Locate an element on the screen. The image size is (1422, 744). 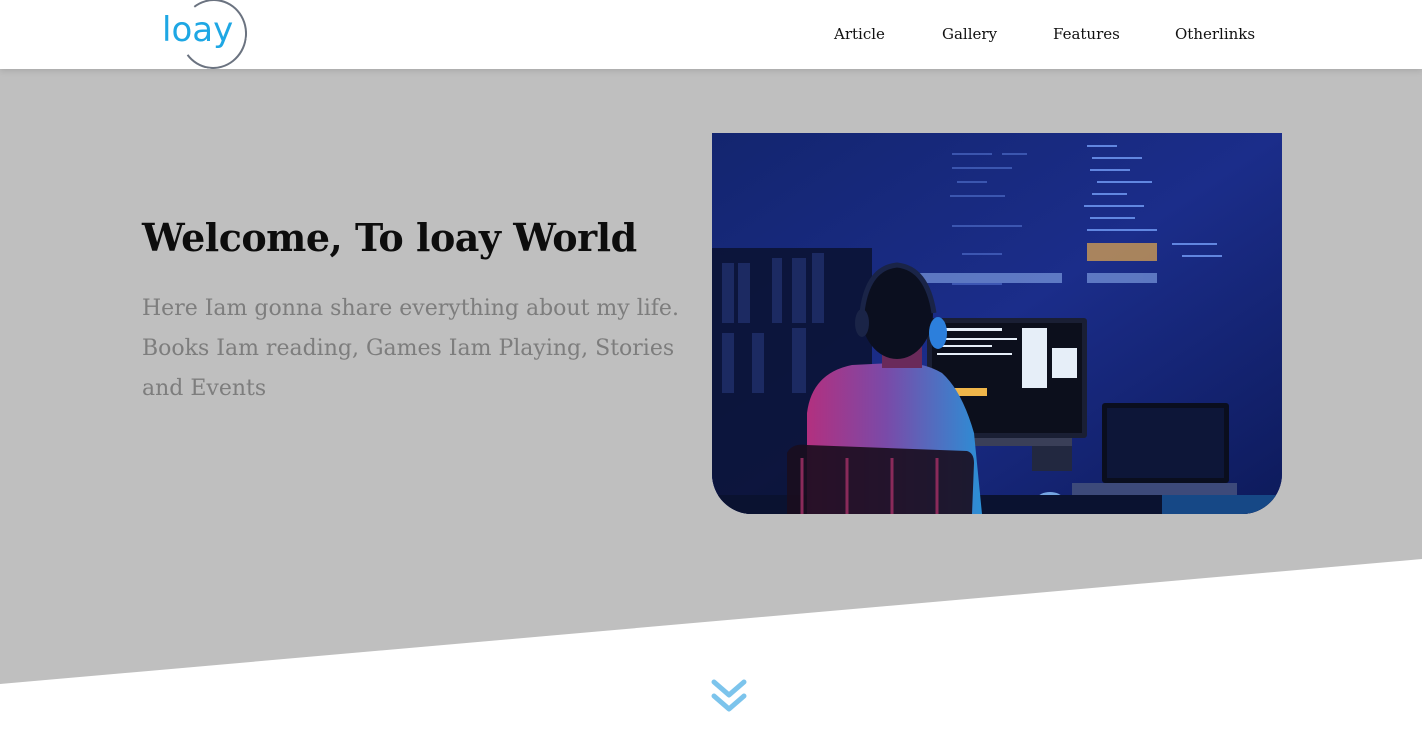
nav-link-gallery: Gallery is located at coordinates (969, 34).